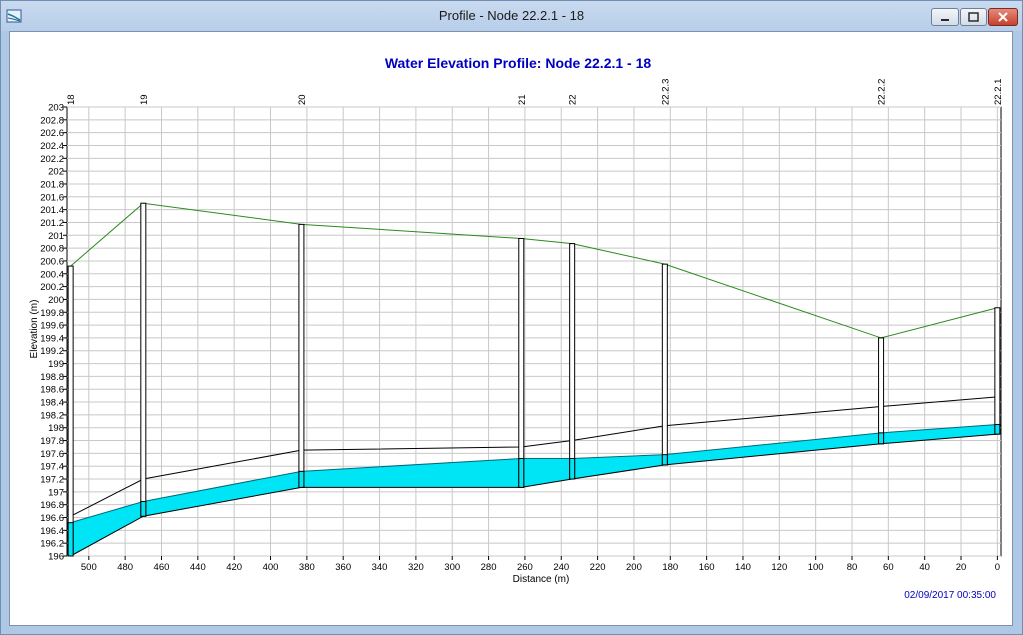 The height and width of the screenshot is (635, 1023). I want to click on close-button, so click(1003, 17).